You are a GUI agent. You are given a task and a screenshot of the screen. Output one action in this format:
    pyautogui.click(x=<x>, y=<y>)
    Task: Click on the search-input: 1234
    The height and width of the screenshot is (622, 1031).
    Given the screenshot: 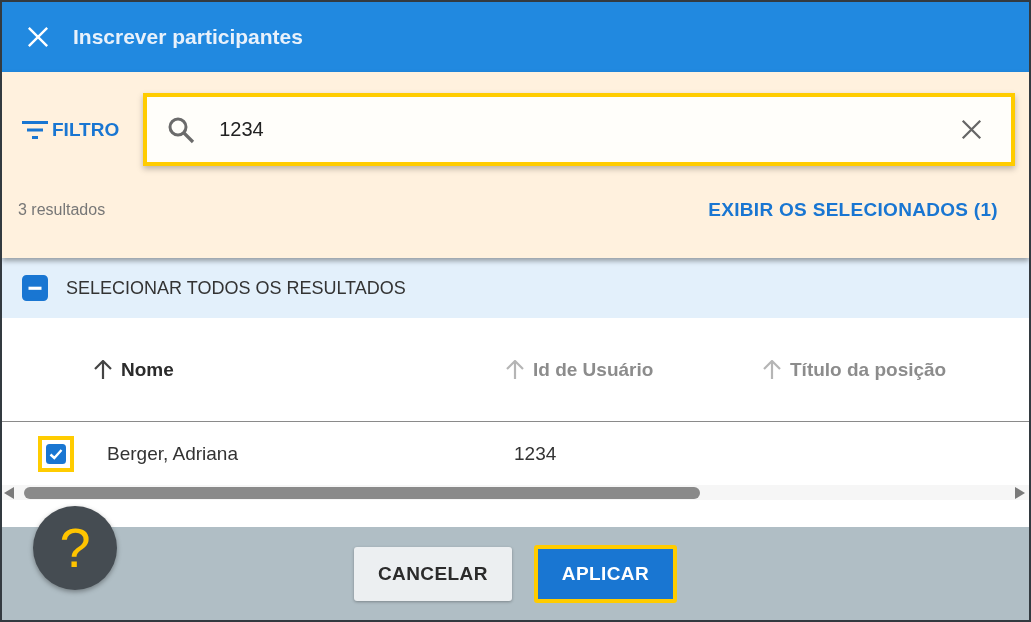 What is the action you would take?
    pyautogui.click(x=578, y=129)
    